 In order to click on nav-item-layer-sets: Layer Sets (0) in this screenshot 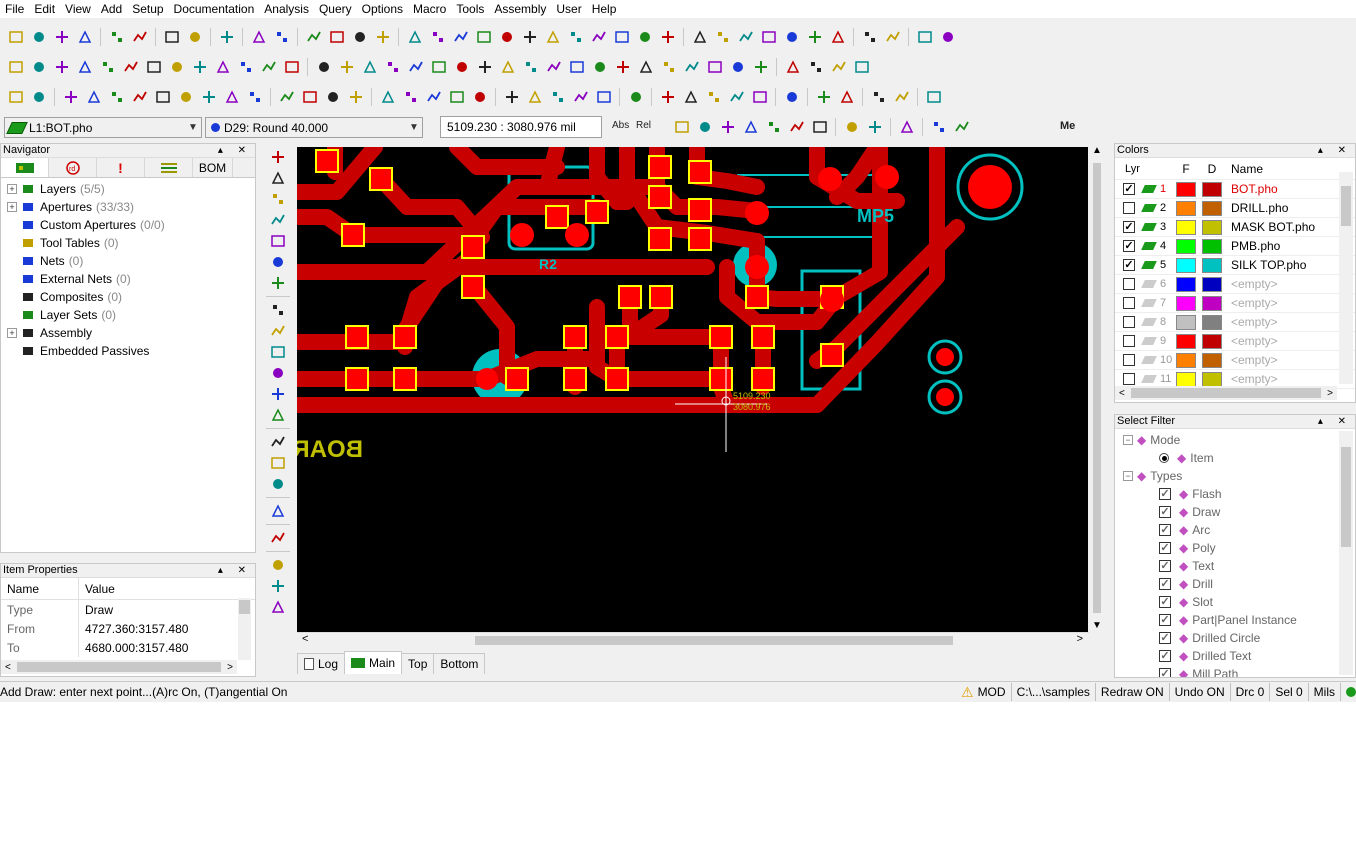, I will do `click(128, 315)`.